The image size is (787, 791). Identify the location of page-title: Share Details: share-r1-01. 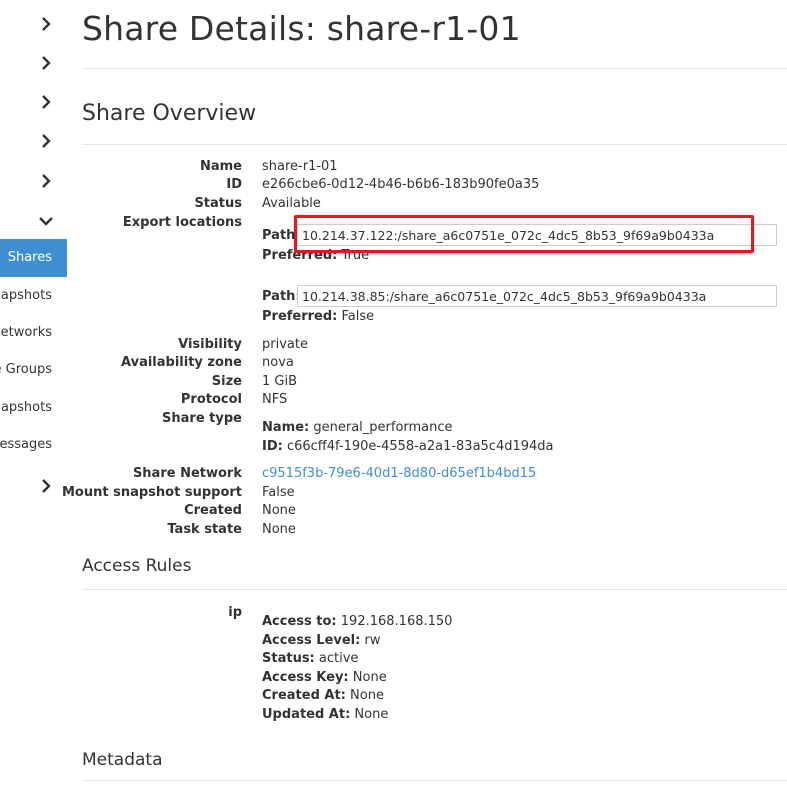
(301, 28).